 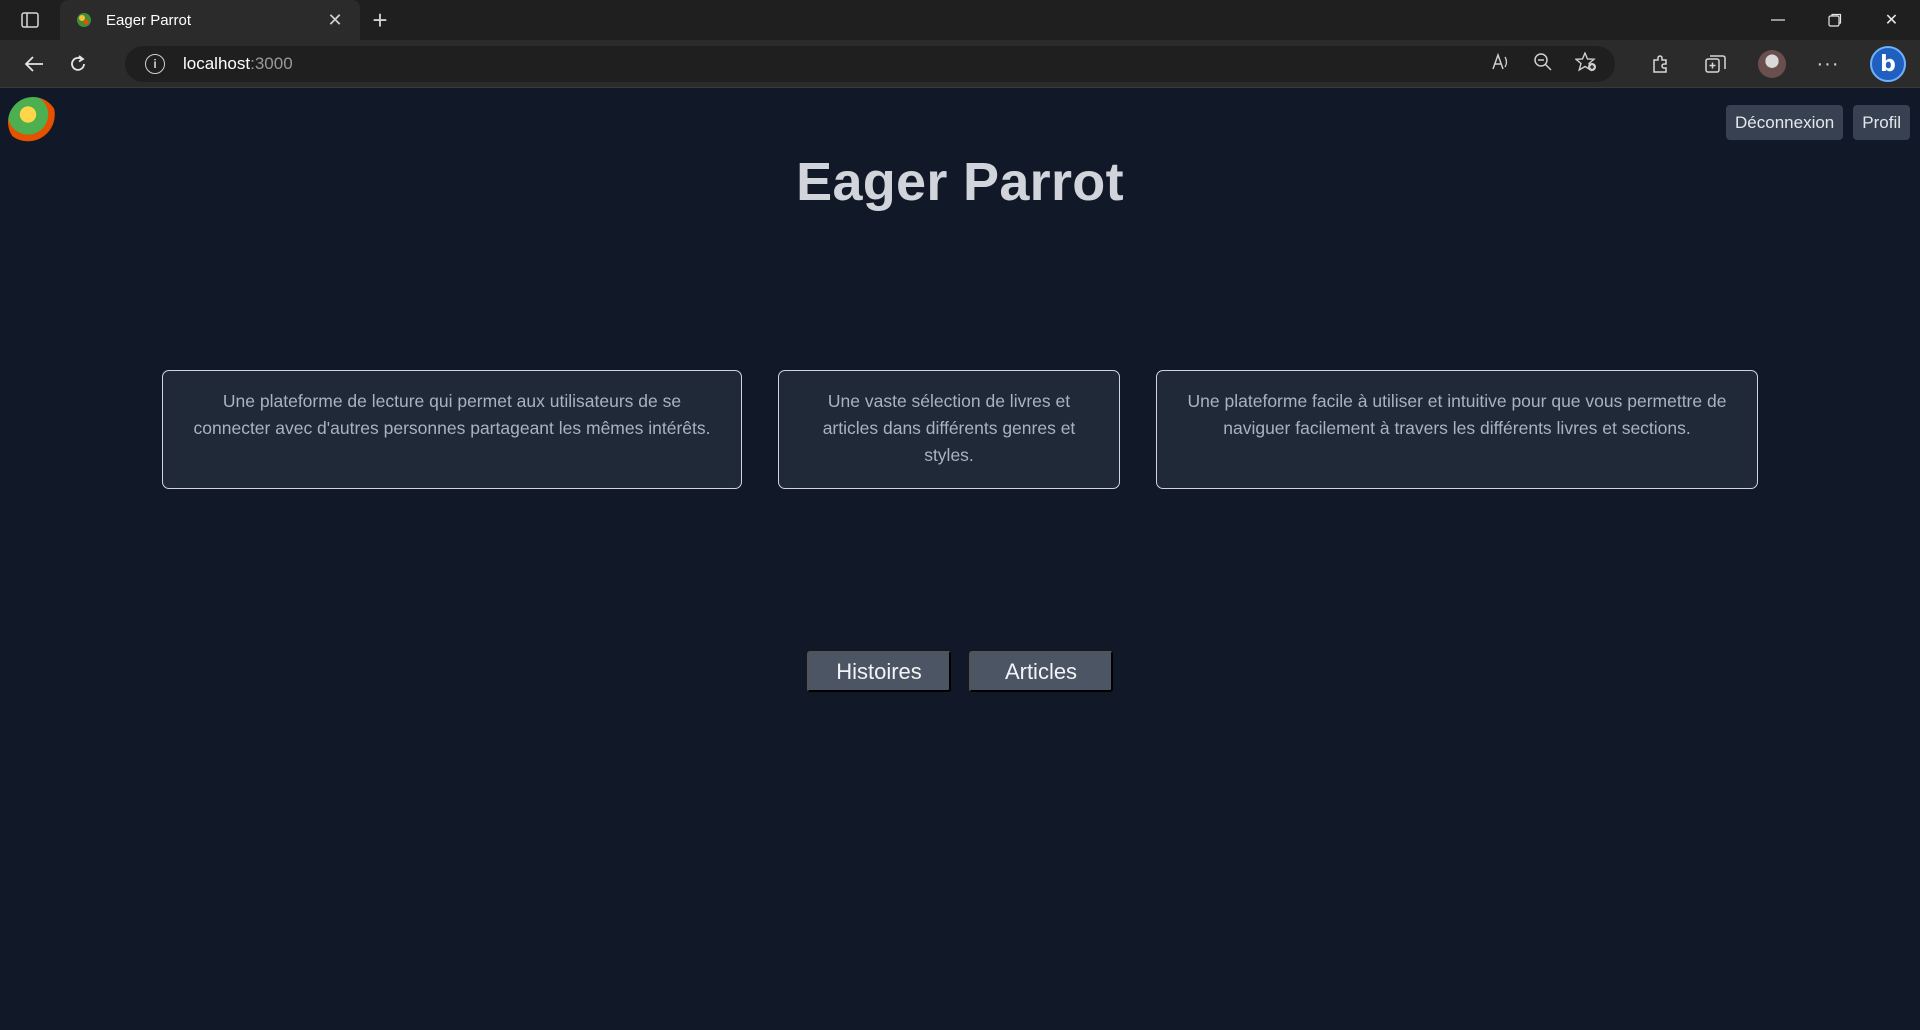 I want to click on read-aloud-icon, so click(x=1501, y=64).